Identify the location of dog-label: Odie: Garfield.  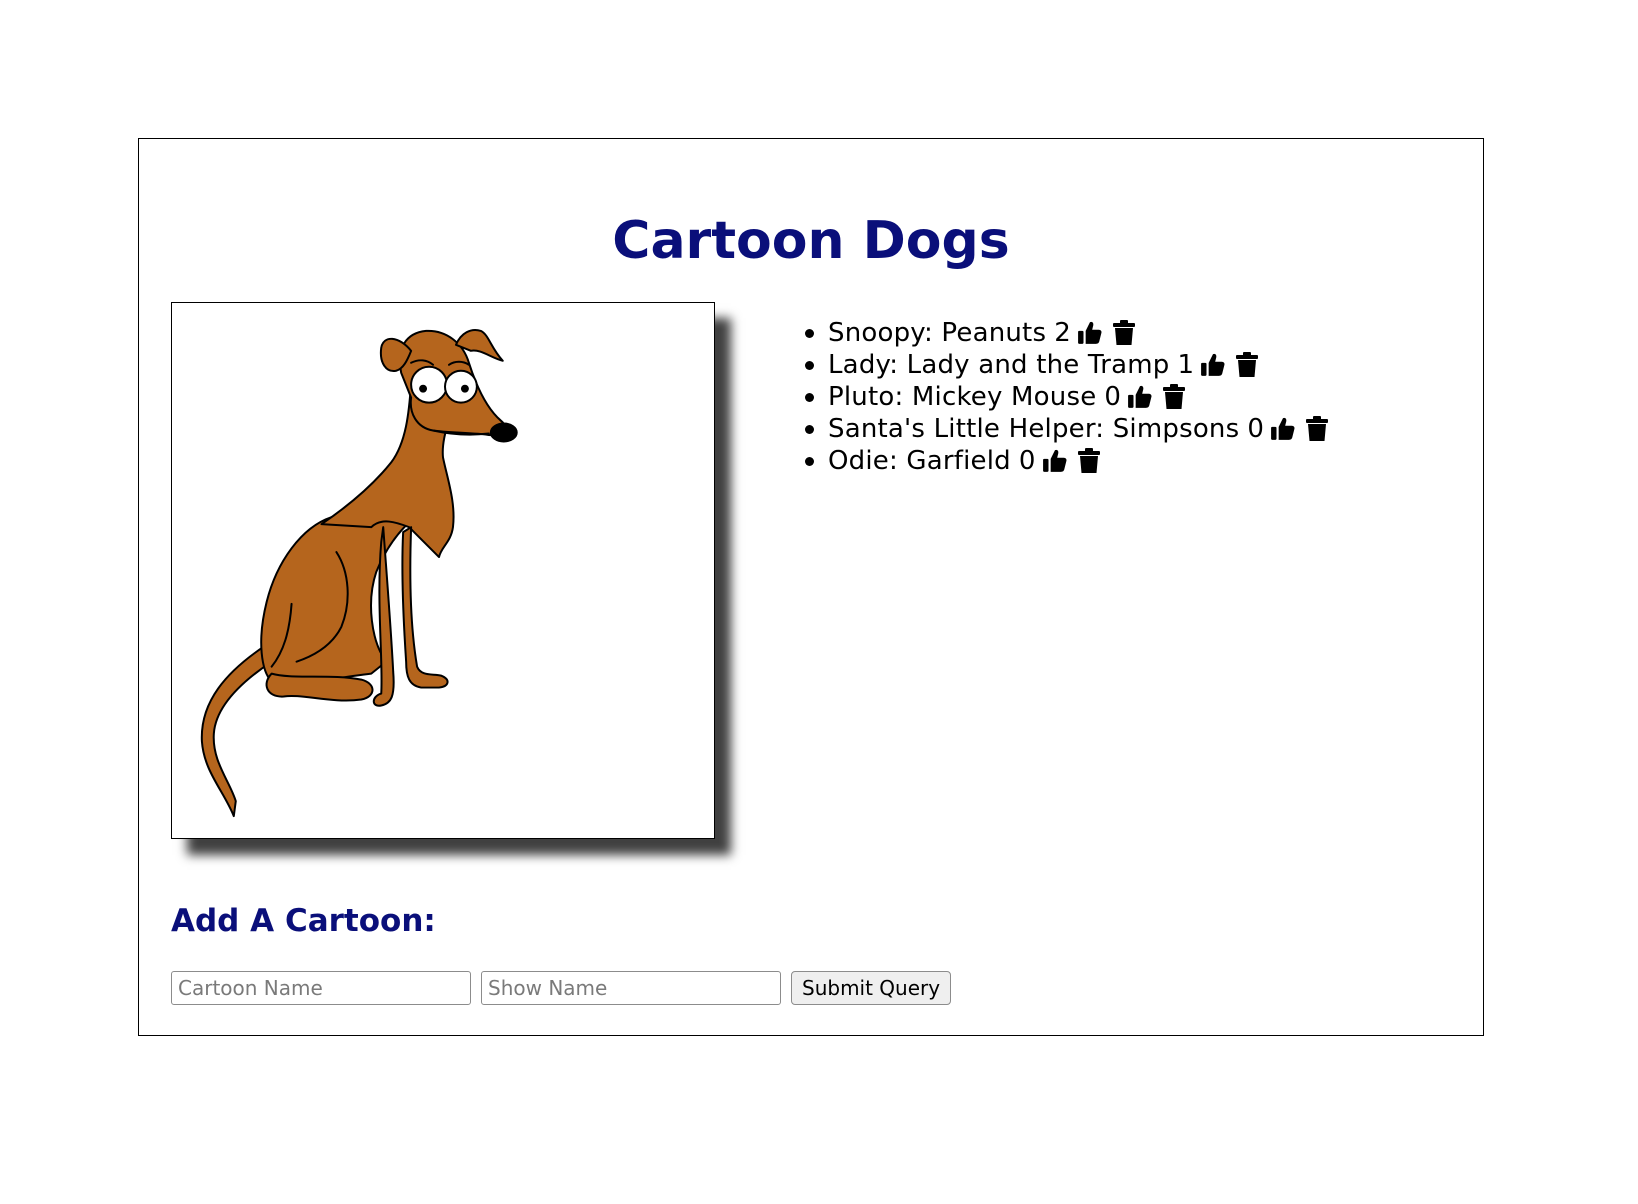
(919, 461).